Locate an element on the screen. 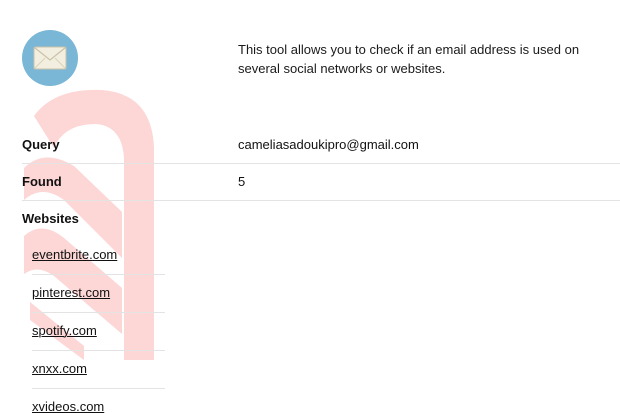 The height and width of the screenshot is (413, 620). website-link: spotify.com is located at coordinates (98, 331).